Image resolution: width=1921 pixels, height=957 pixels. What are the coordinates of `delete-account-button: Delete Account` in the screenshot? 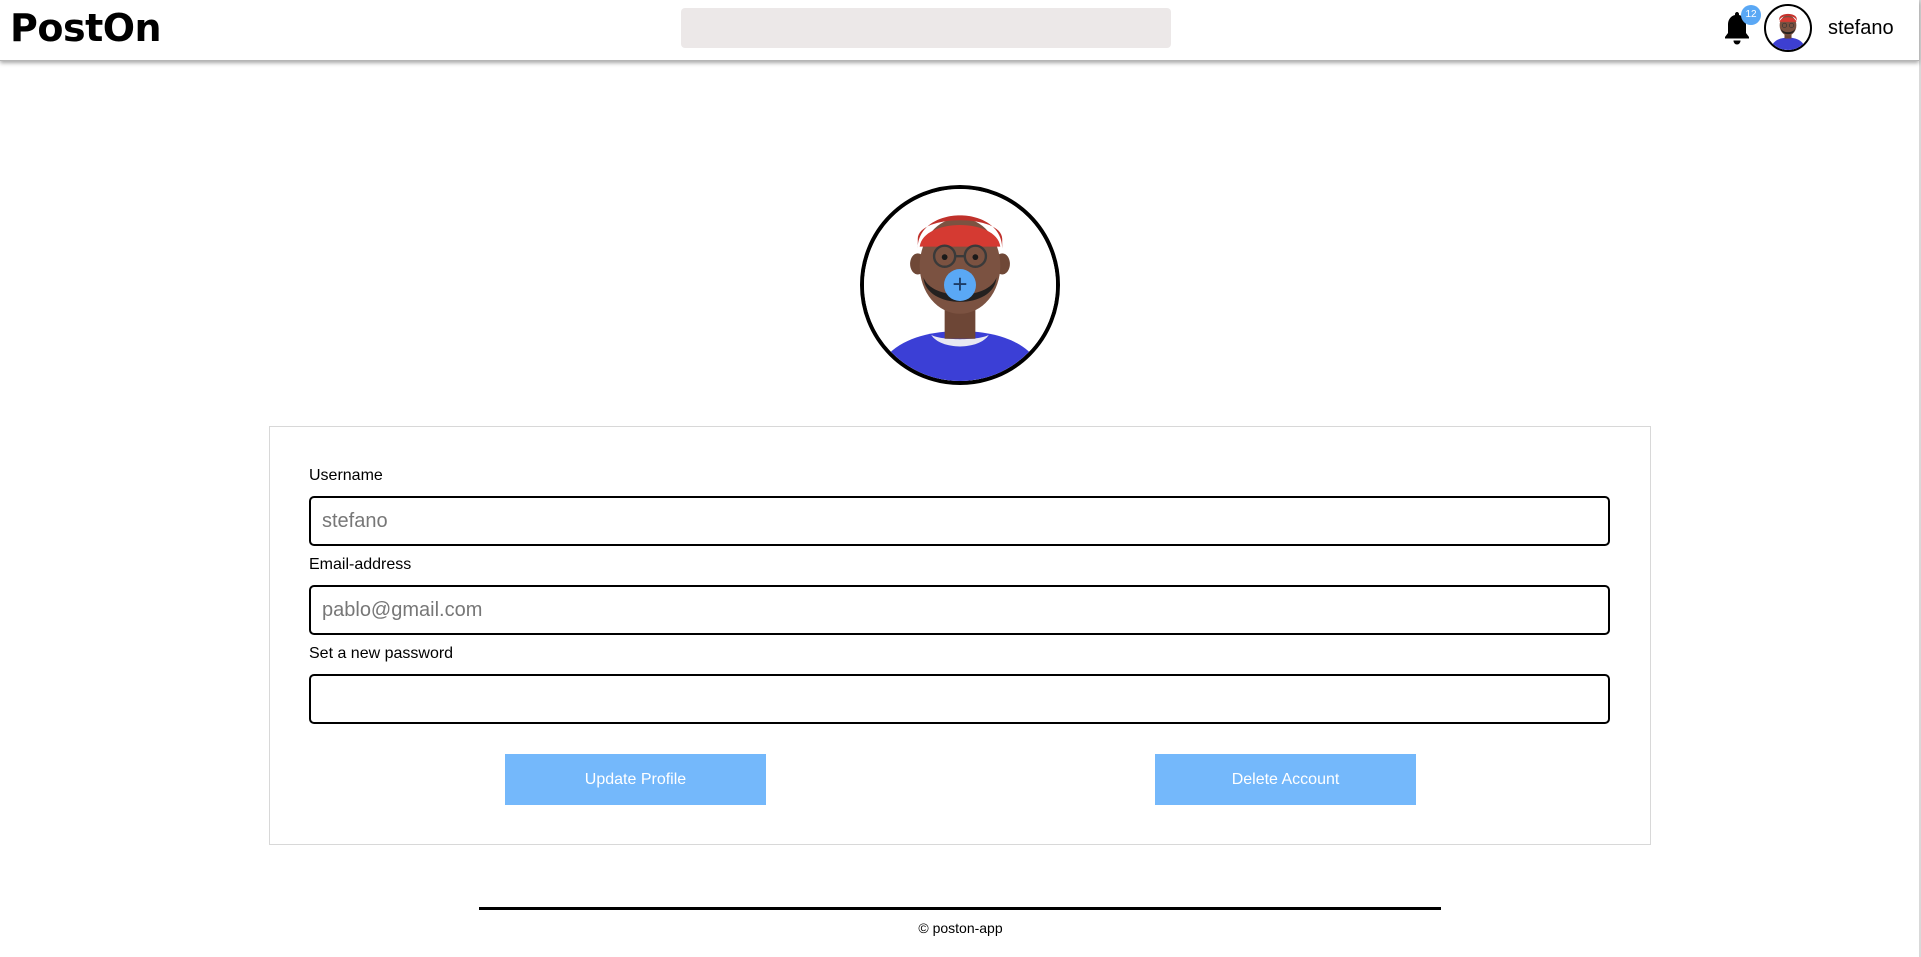 It's located at (1285, 779).